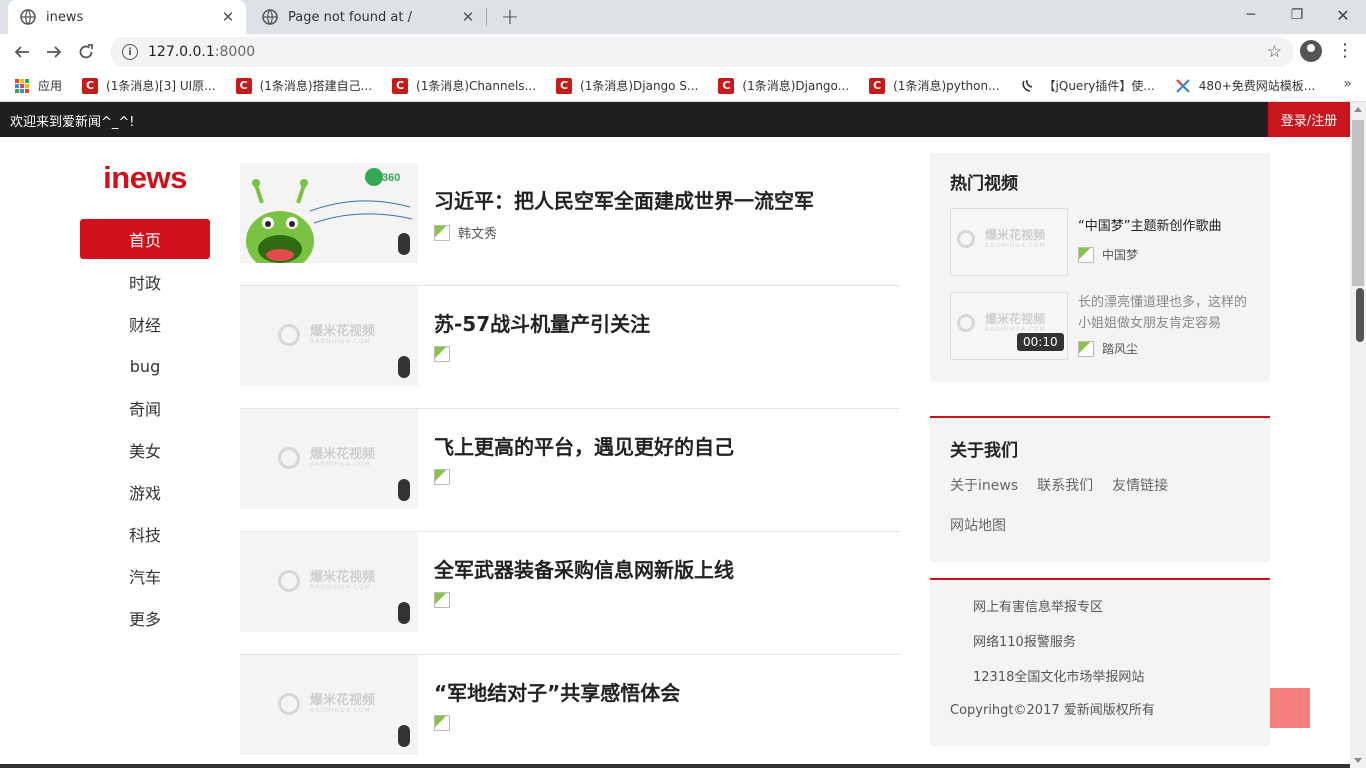 This screenshot has height=778, width=1366. I want to click on video-badge, so click(404, 613).